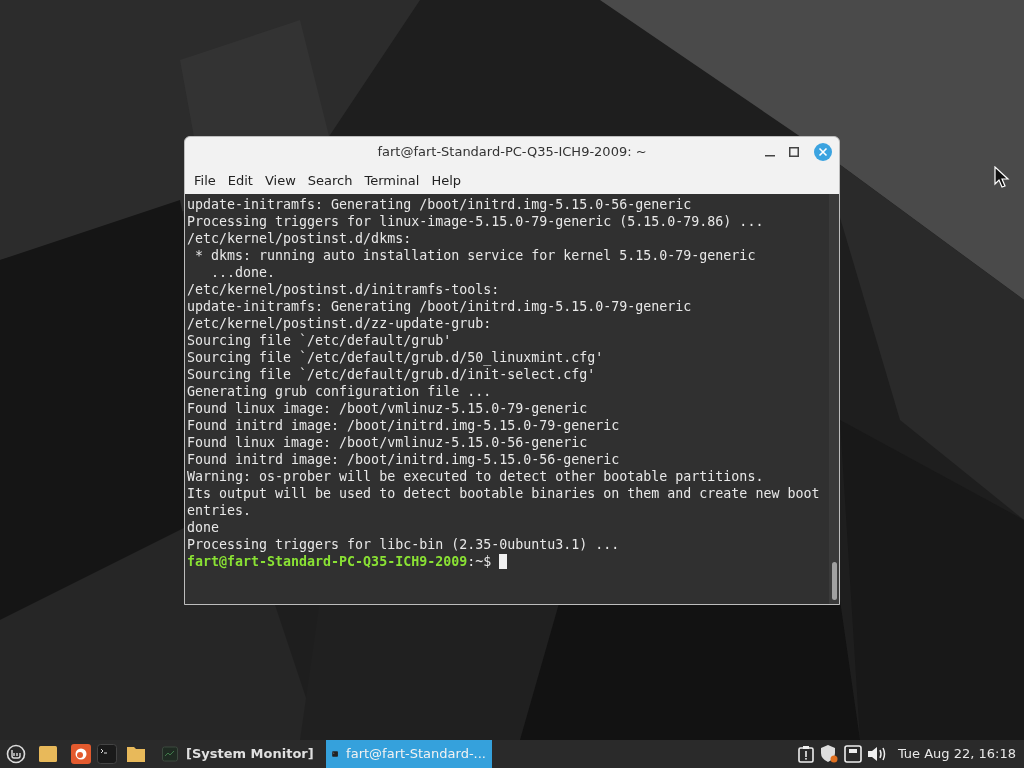 This screenshot has width=1024, height=768. What do you see at coordinates (404, 459) in the screenshot?
I see `terminal-line: Found initrd image: /boot/initrd.img-5.15.0-56-generic` at bounding box center [404, 459].